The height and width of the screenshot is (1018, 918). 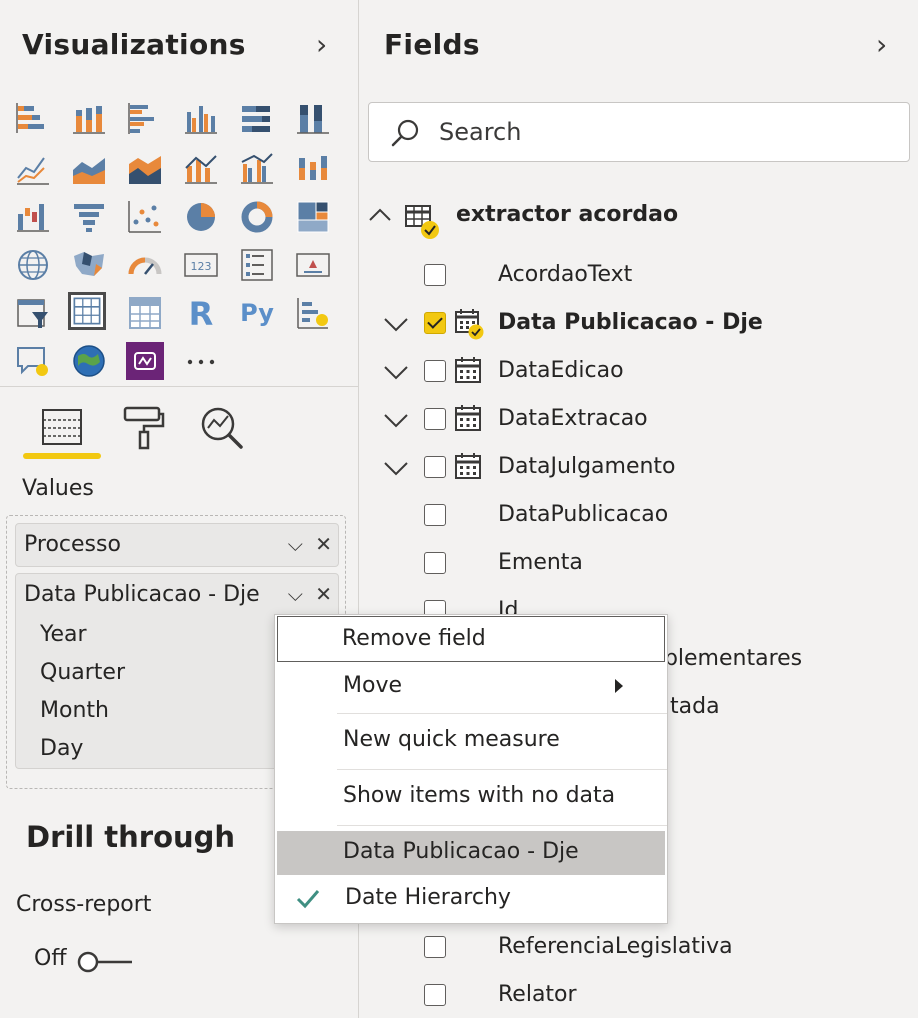 I want to click on field-row-dataextracao: DataExtracao, so click(x=639, y=422).